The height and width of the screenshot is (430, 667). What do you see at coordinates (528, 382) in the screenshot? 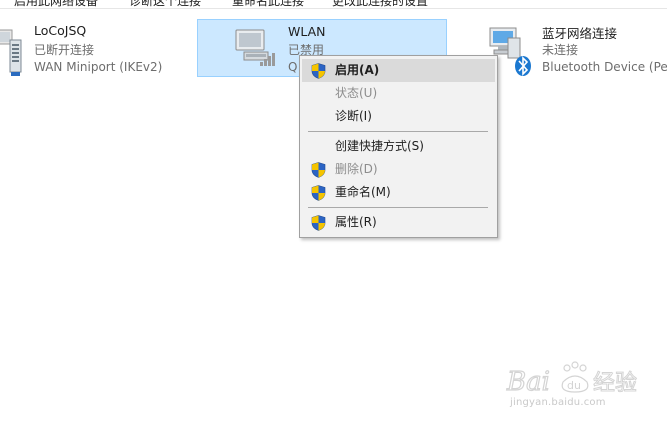
I see `svg-text: Bai` at bounding box center [528, 382].